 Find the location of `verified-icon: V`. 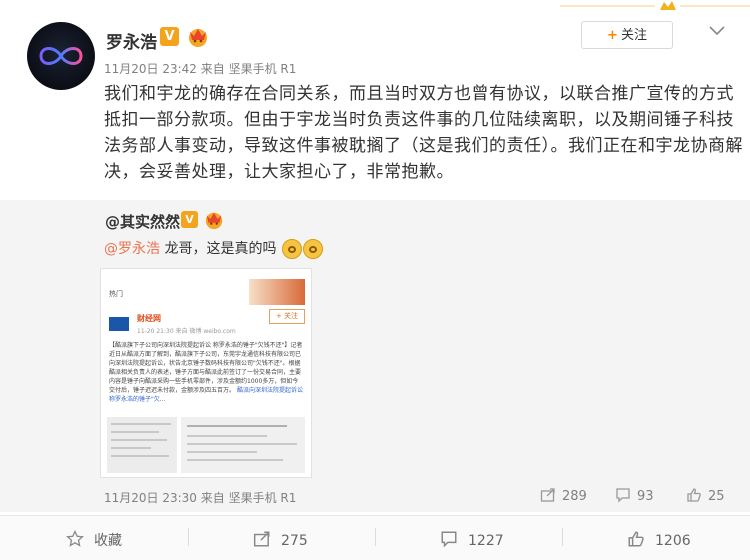

verified-icon: V is located at coordinates (169, 36).